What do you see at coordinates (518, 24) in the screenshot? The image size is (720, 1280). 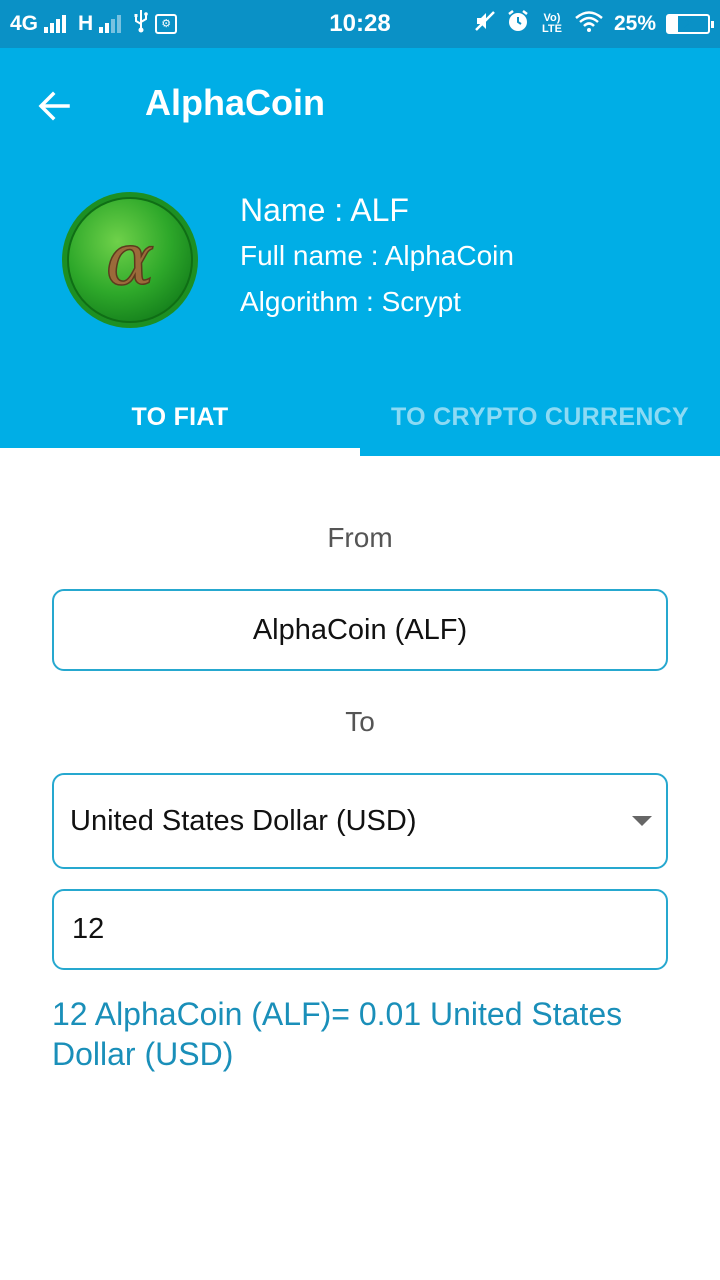 I see `alarm-icon` at bounding box center [518, 24].